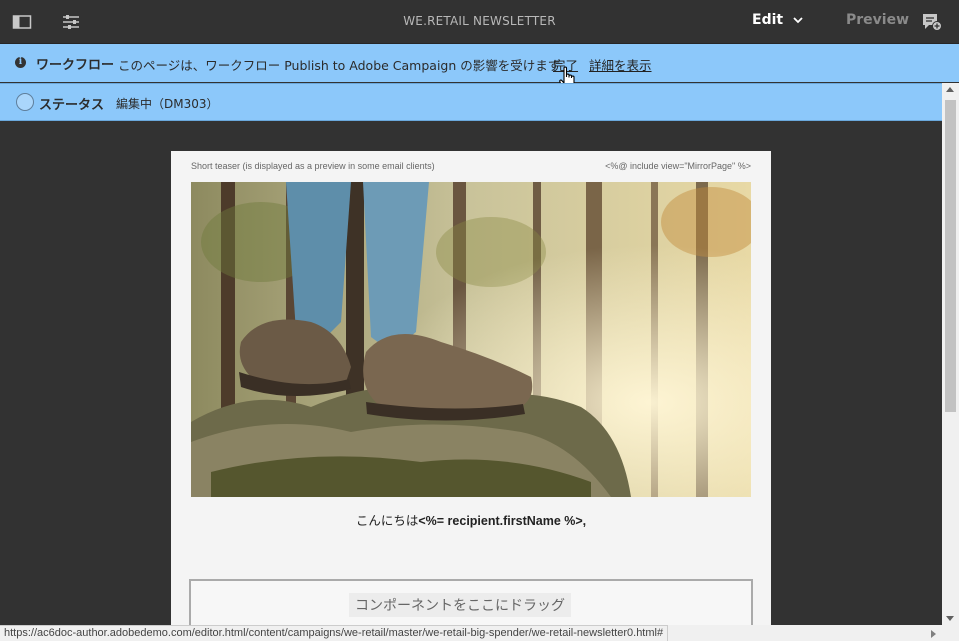  What do you see at coordinates (877, 20) in the screenshot?
I see `preview-button: Preview` at bounding box center [877, 20].